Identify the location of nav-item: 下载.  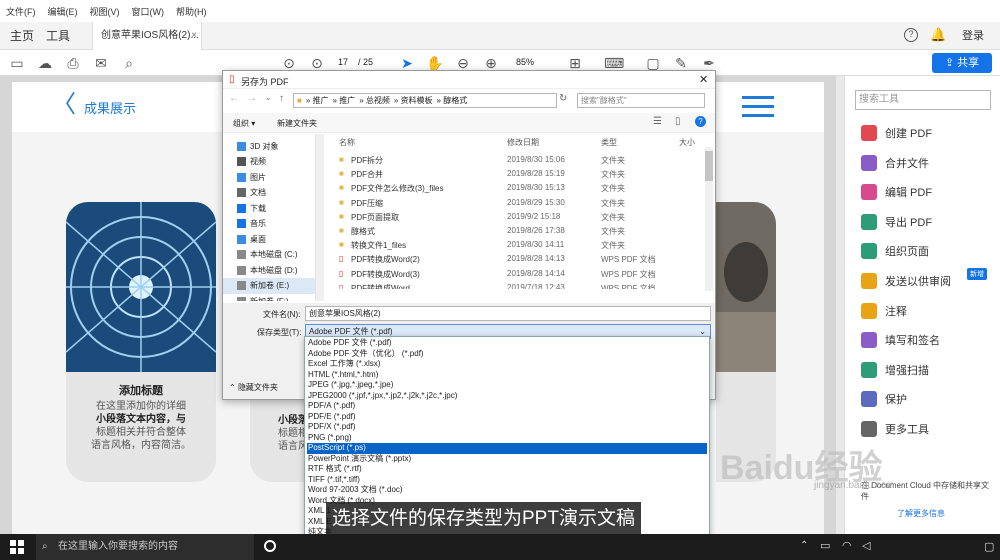
(251, 208).